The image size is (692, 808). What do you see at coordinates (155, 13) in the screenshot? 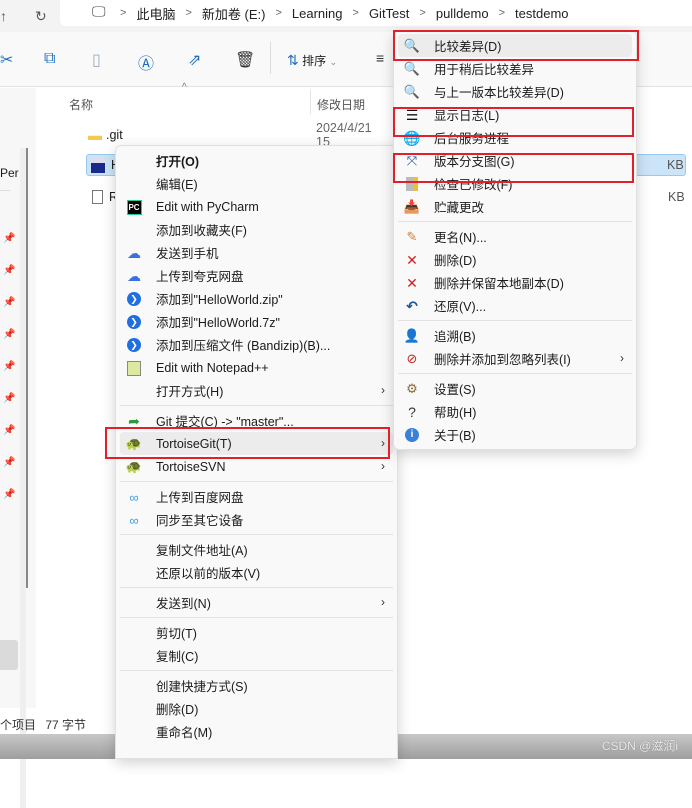
I see `breadcrumb-item: 此电脑` at bounding box center [155, 13].